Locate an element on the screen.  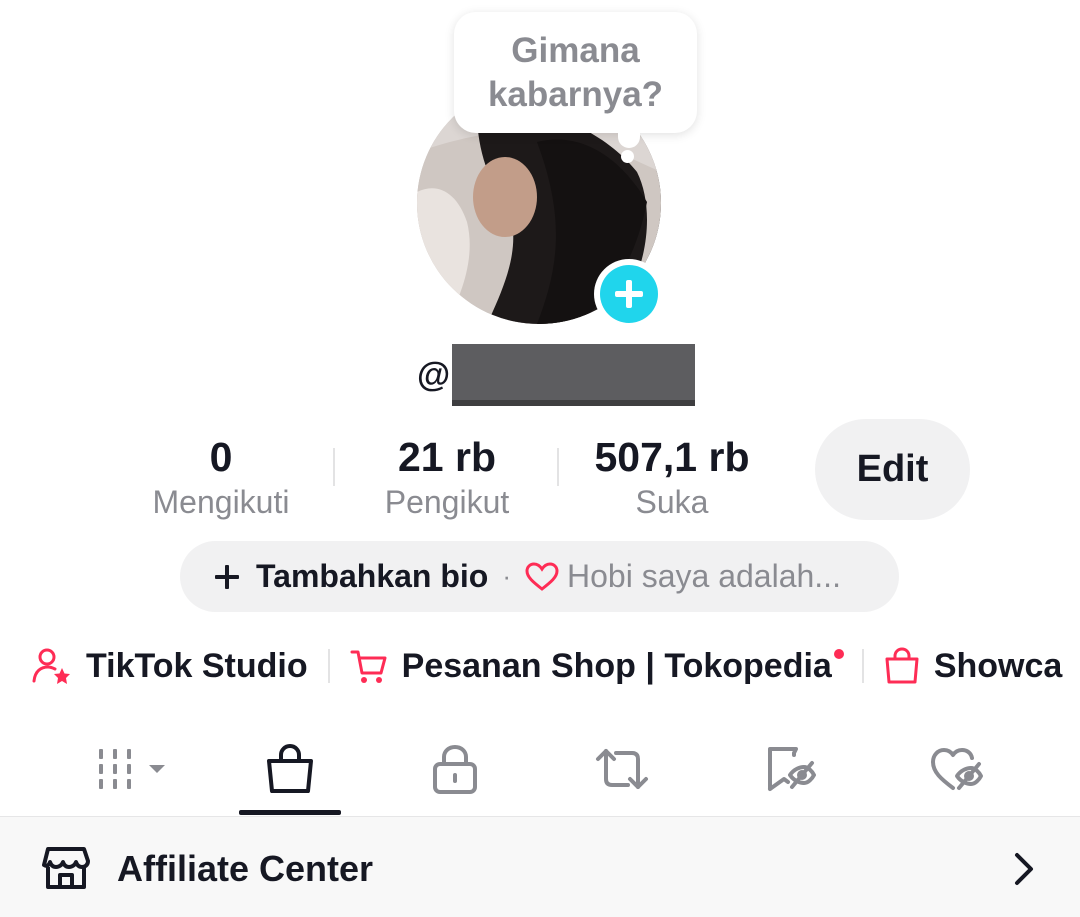
heart-icon is located at coordinates (542, 576).